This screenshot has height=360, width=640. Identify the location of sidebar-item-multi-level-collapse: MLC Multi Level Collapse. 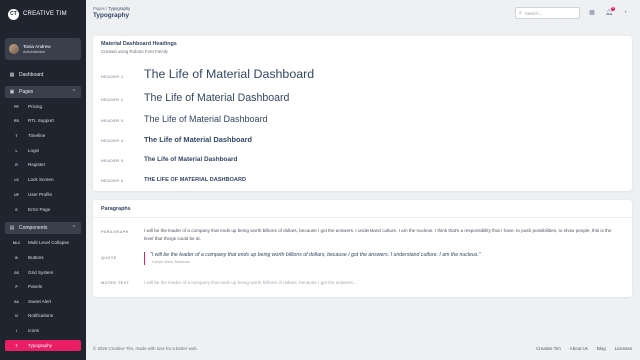
(43, 242).